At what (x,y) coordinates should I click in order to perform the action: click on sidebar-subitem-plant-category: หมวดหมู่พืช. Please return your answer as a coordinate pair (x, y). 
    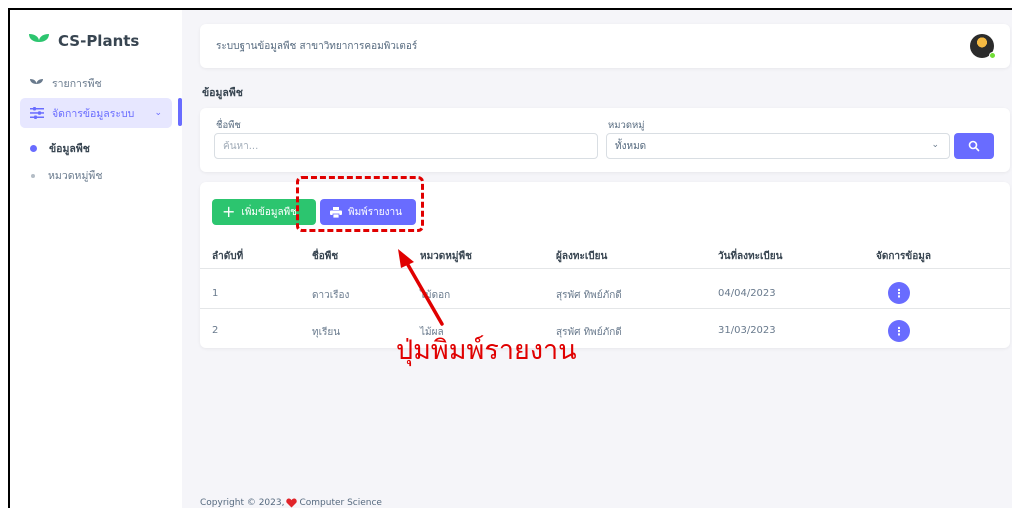
    Looking at the image, I should click on (66, 175).